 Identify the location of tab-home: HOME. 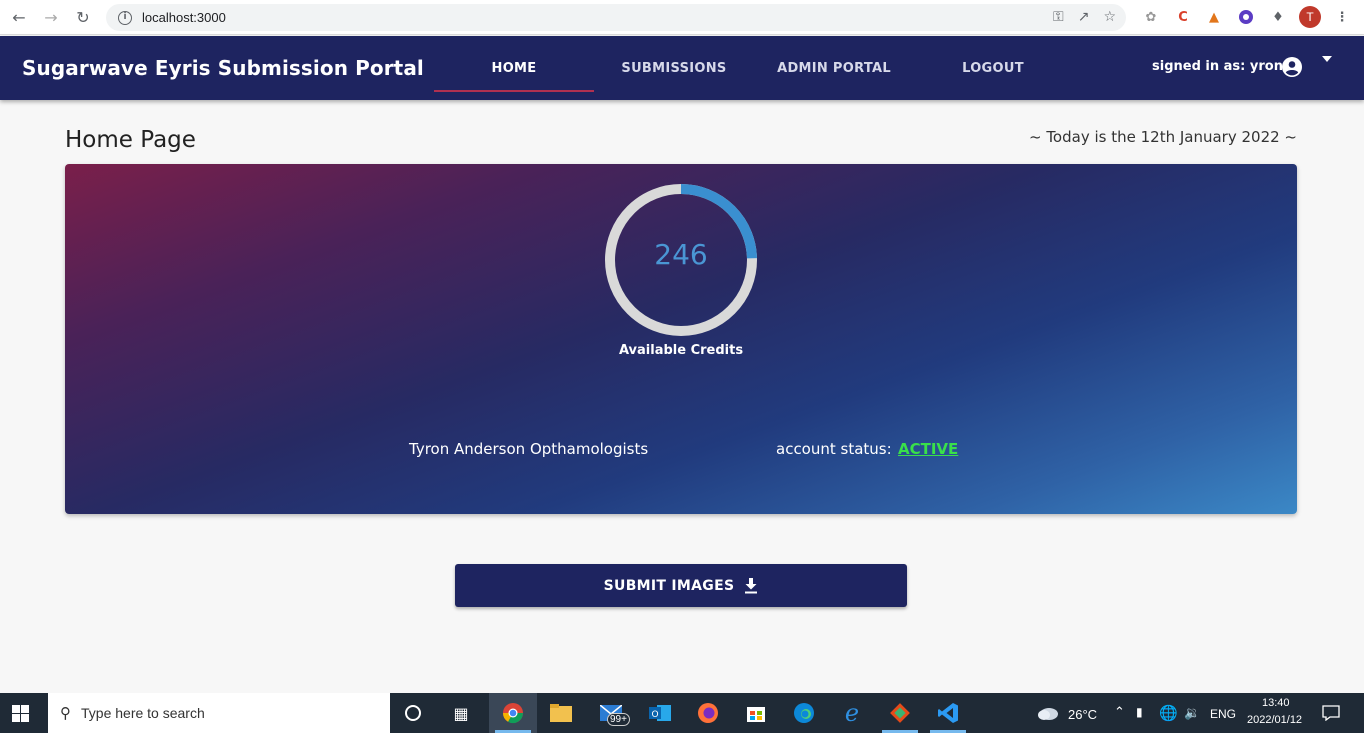
(514, 68).